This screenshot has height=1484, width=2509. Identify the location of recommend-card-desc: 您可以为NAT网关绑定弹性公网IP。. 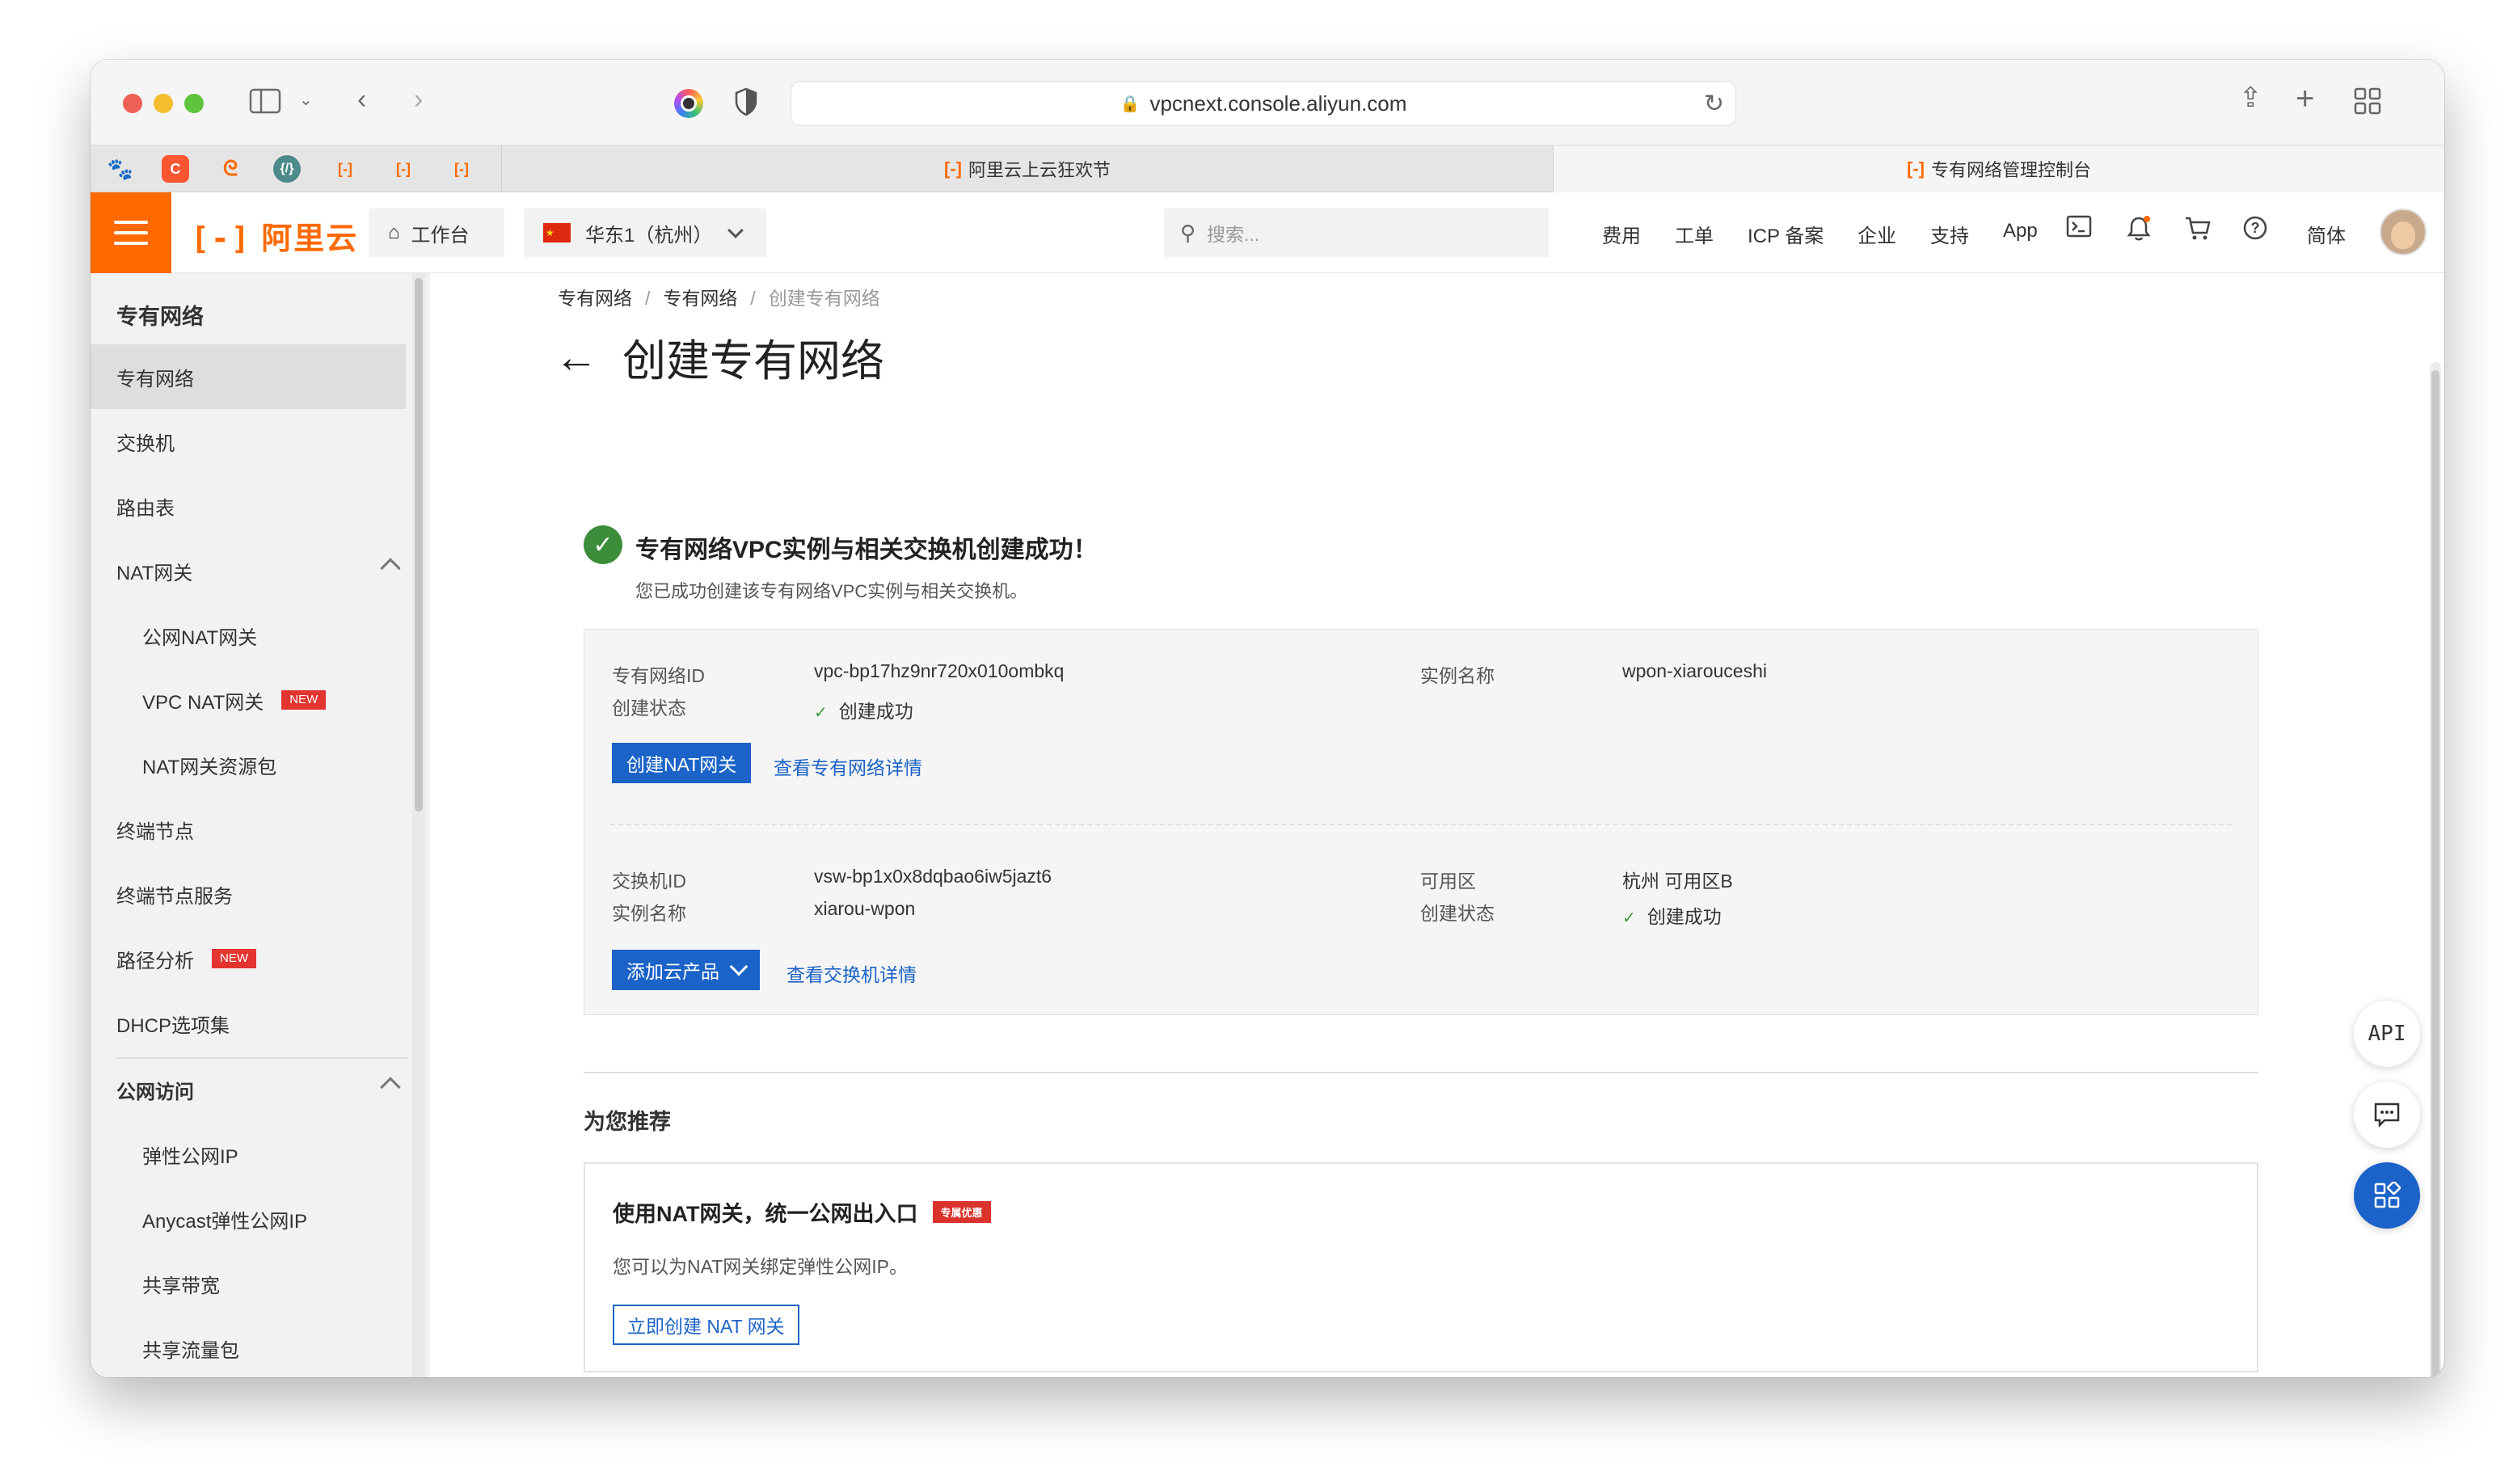
(761, 1266).